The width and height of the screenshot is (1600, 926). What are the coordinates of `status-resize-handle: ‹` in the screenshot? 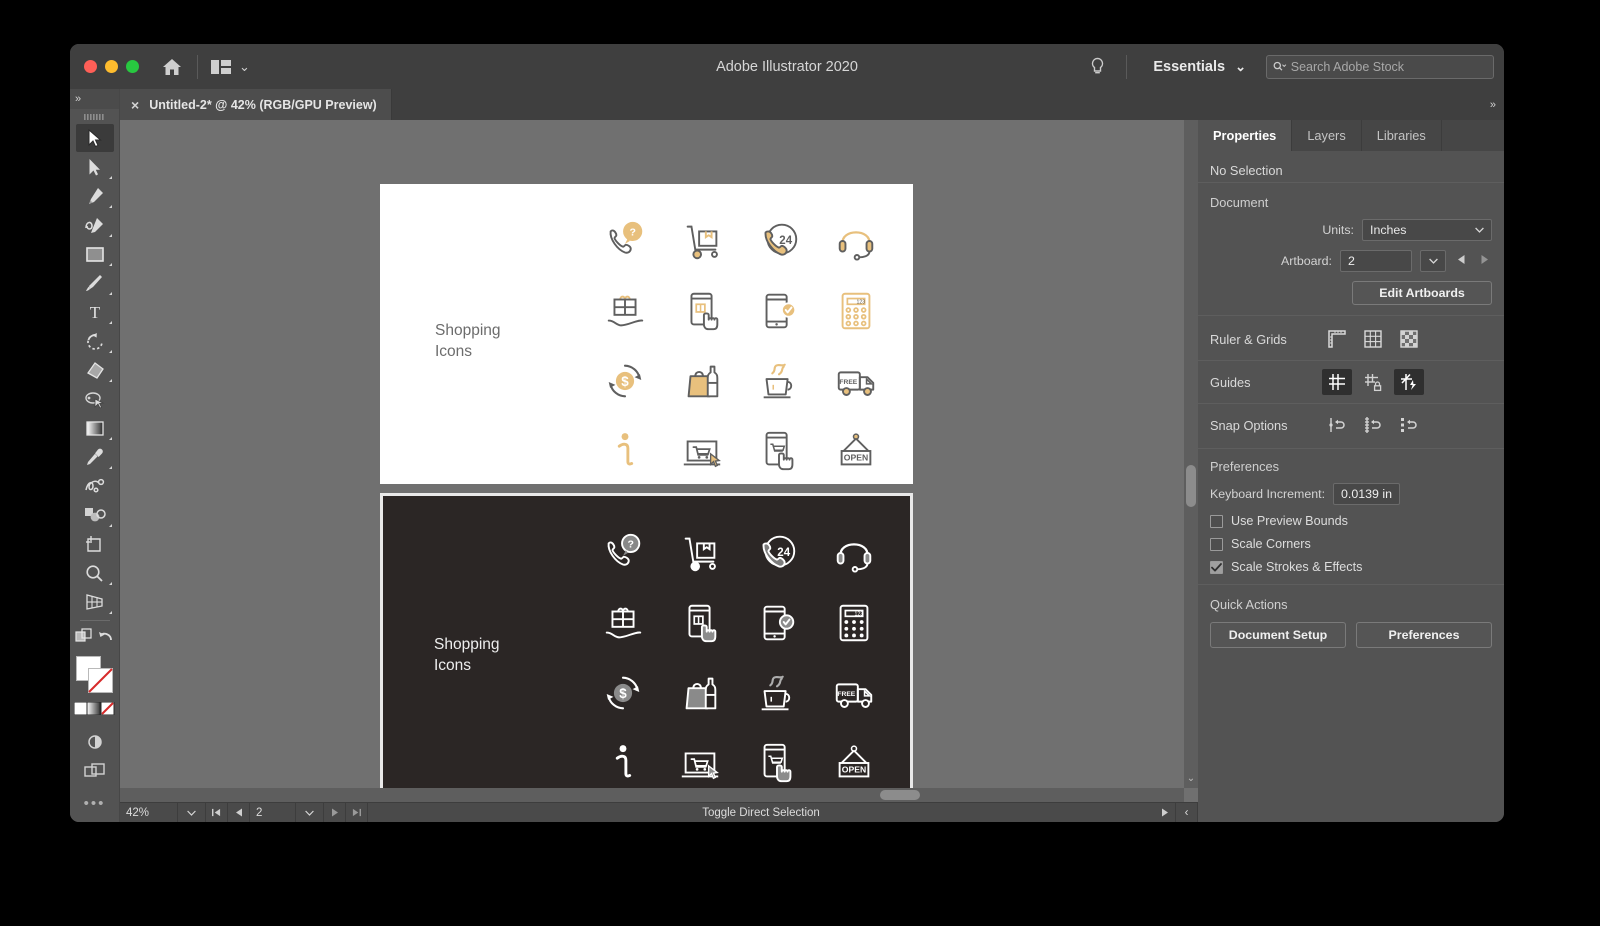 It's located at (1187, 812).